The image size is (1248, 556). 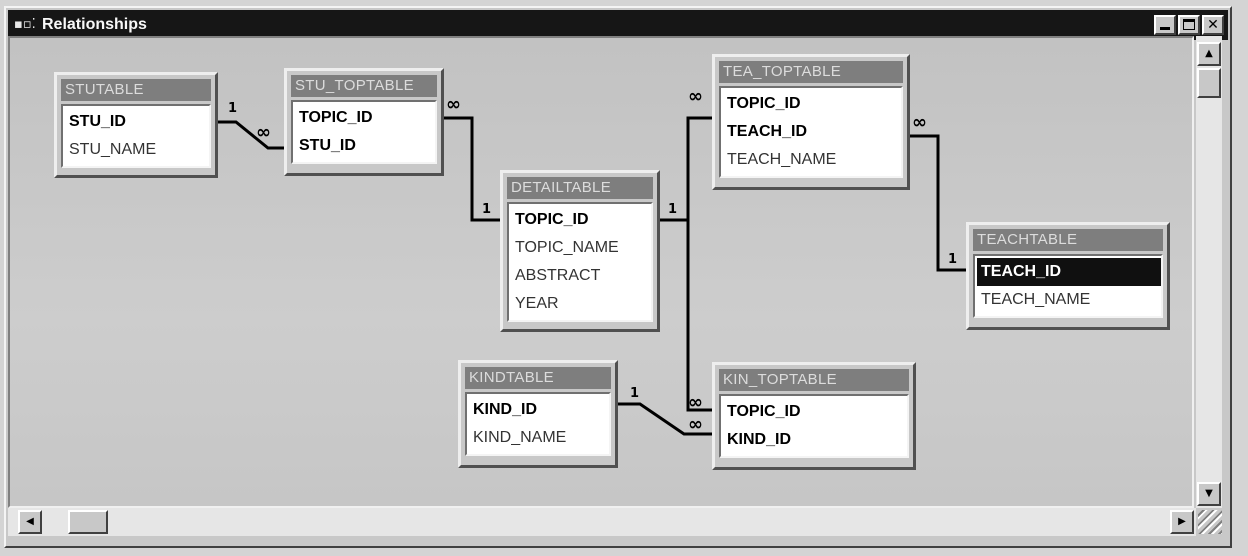 I want to click on table-title: TEA_TOPTABLE, so click(x=811, y=72).